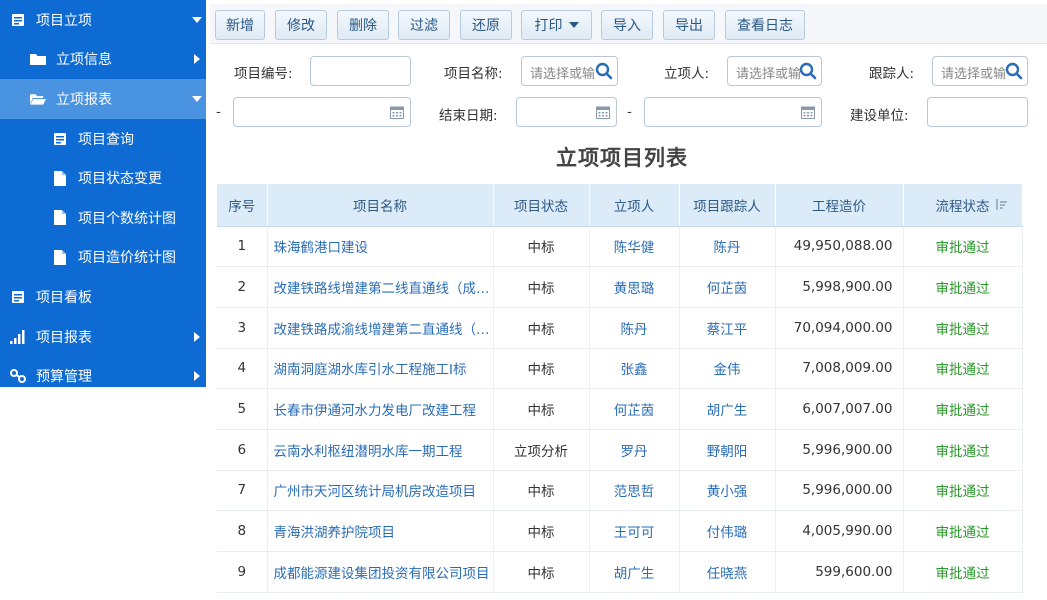 This screenshot has width=1047, height=600. I want to click on table-row: 4 湖南洞庭湖水库引水工程施工I标 中标 张鑫 金伟 7,008,009.00 审批通过, so click(620, 369).